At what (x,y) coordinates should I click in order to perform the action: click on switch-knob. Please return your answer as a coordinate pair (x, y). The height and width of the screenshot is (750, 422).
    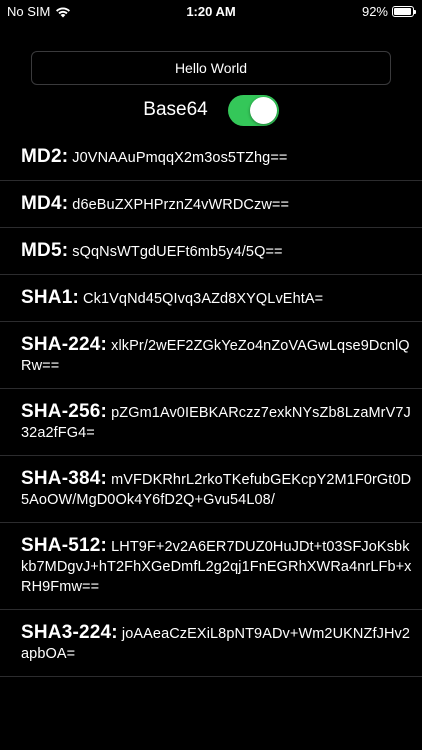
    Looking at the image, I should click on (263, 110).